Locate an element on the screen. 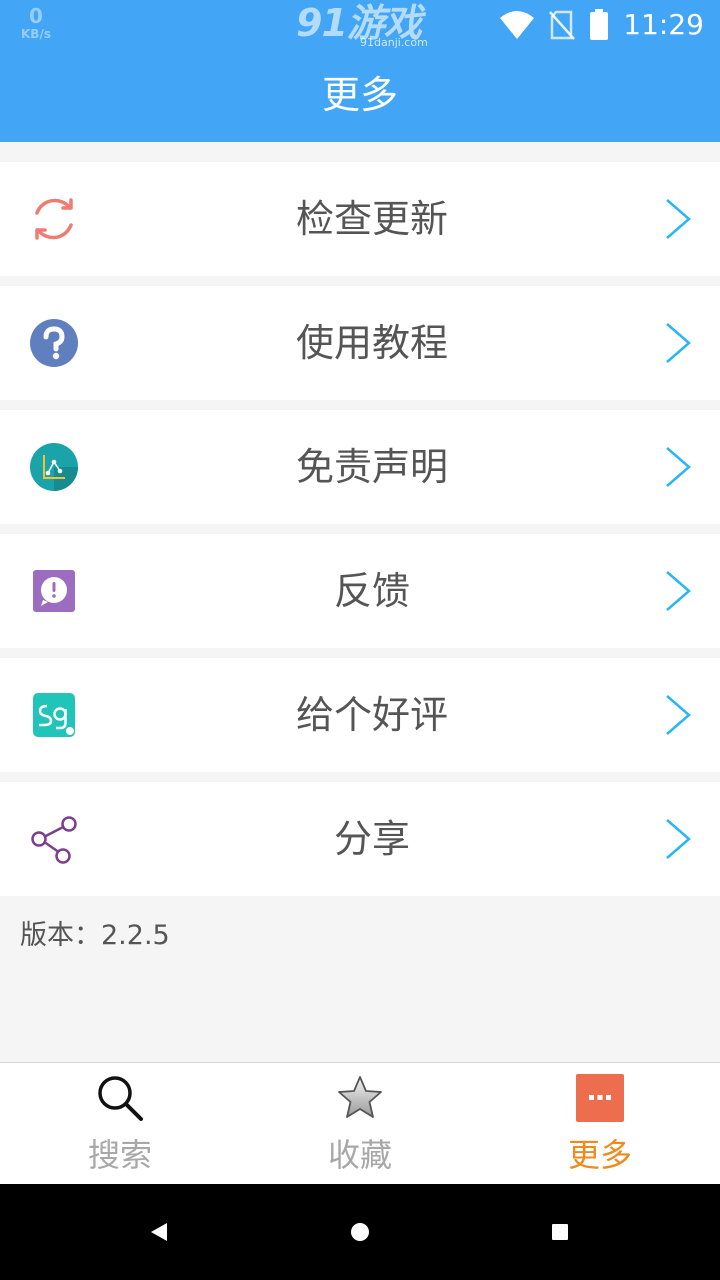 Image resolution: width=720 pixels, height=1280 pixels. menu-item-rate: 给个好评 is located at coordinates (360, 715).